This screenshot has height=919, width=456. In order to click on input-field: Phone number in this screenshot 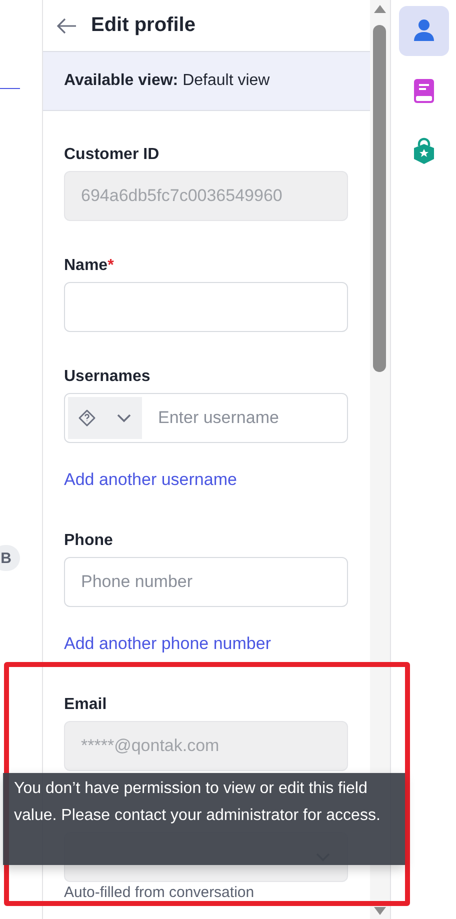, I will do `click(206, 582)`.